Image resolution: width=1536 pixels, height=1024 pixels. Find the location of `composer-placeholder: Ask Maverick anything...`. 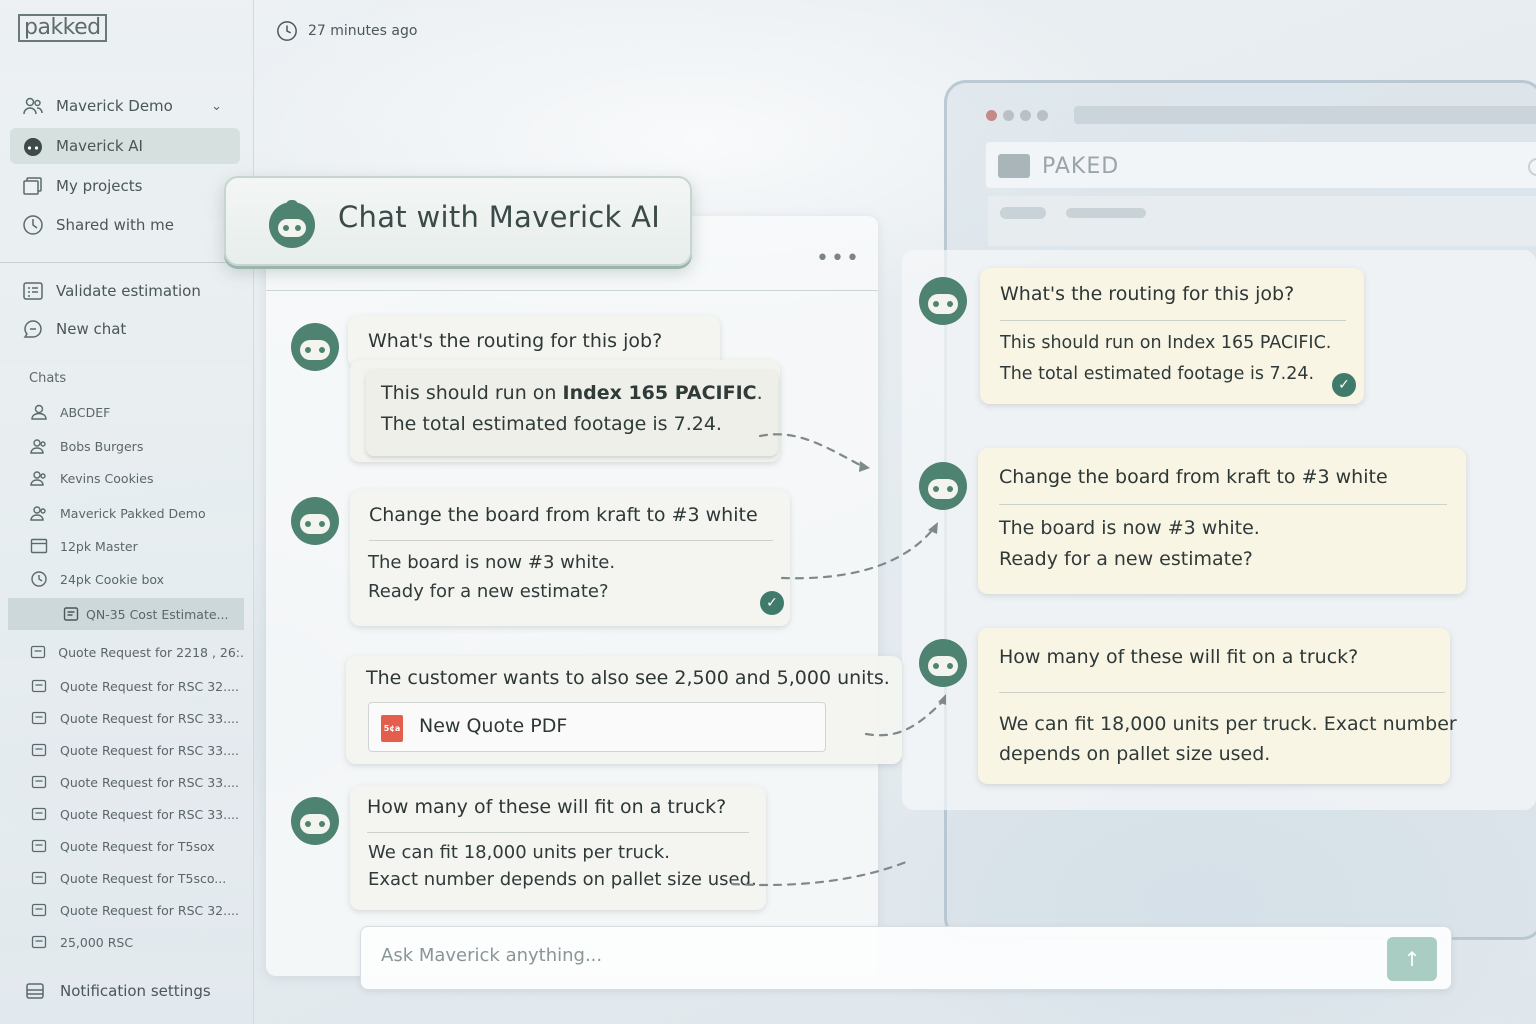

composer-placeholder: Ask Maverick anything... is located at coordinates (491, 955).